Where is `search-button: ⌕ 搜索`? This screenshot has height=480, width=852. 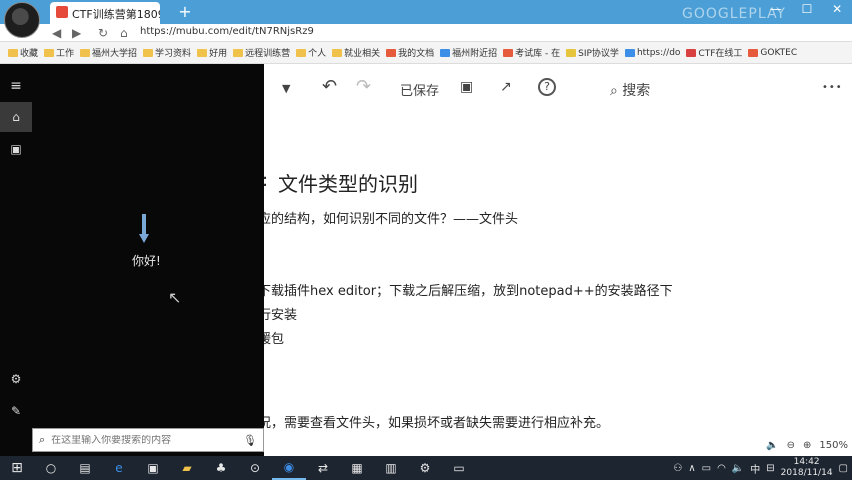
search-button: ⌕ 搜索 is located at coordinates (630, 90).